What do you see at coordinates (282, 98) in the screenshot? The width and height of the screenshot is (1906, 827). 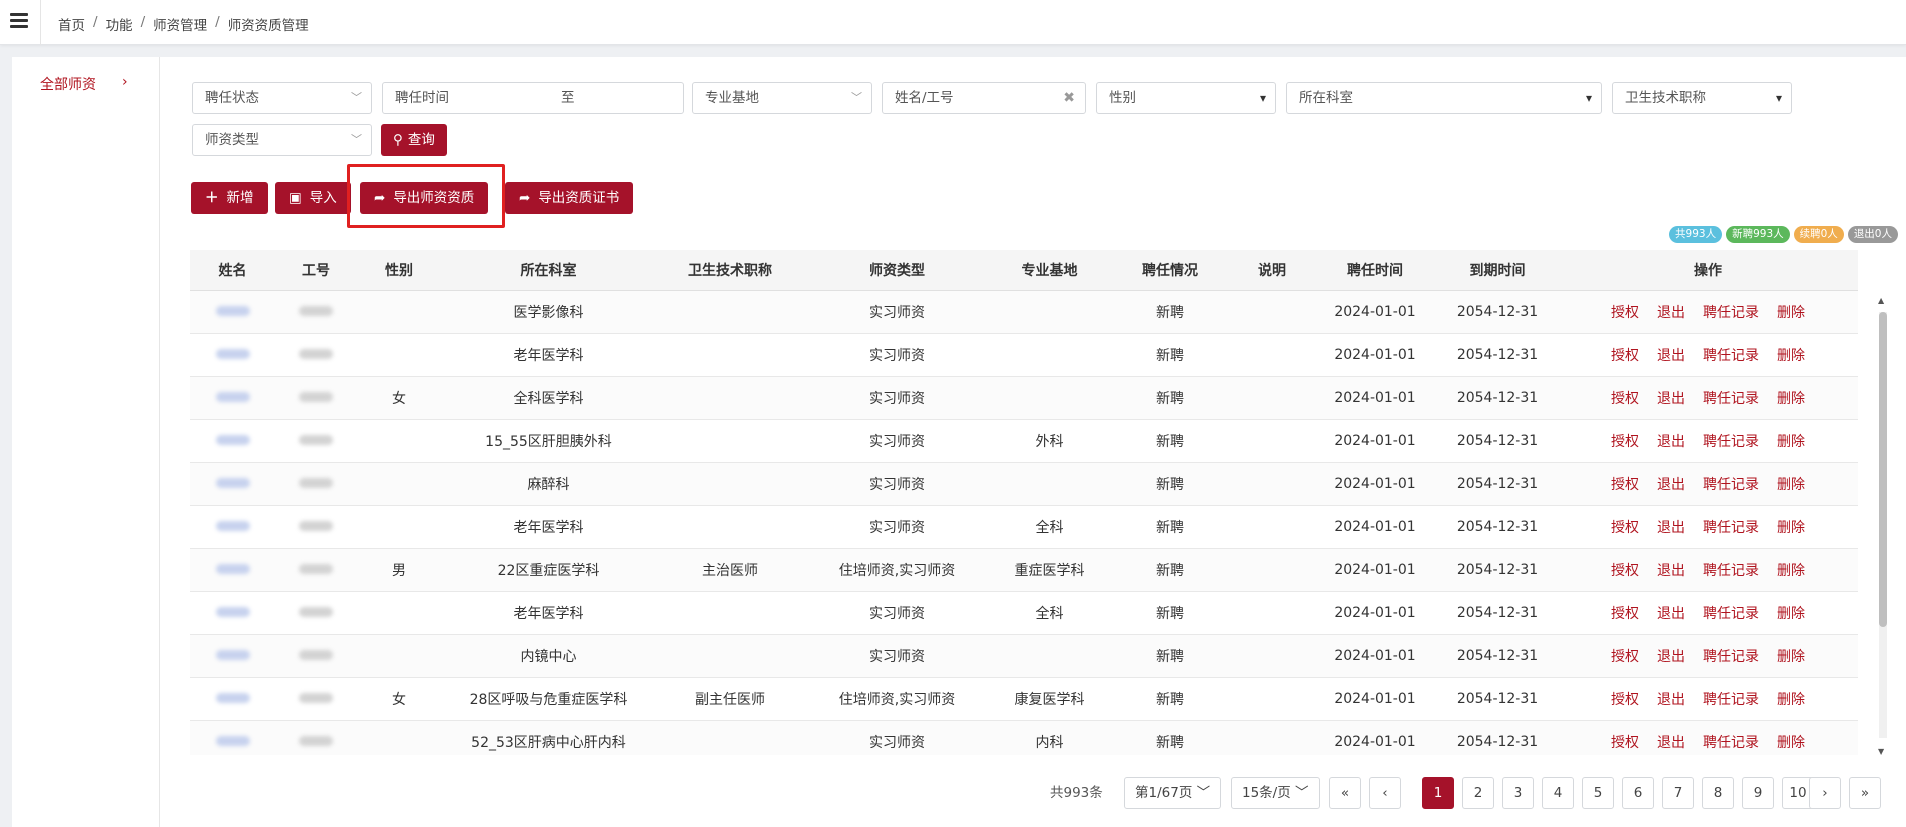 I see `hire-status-select: 聘任状态 ﹀` at bounding box center [282, 98].